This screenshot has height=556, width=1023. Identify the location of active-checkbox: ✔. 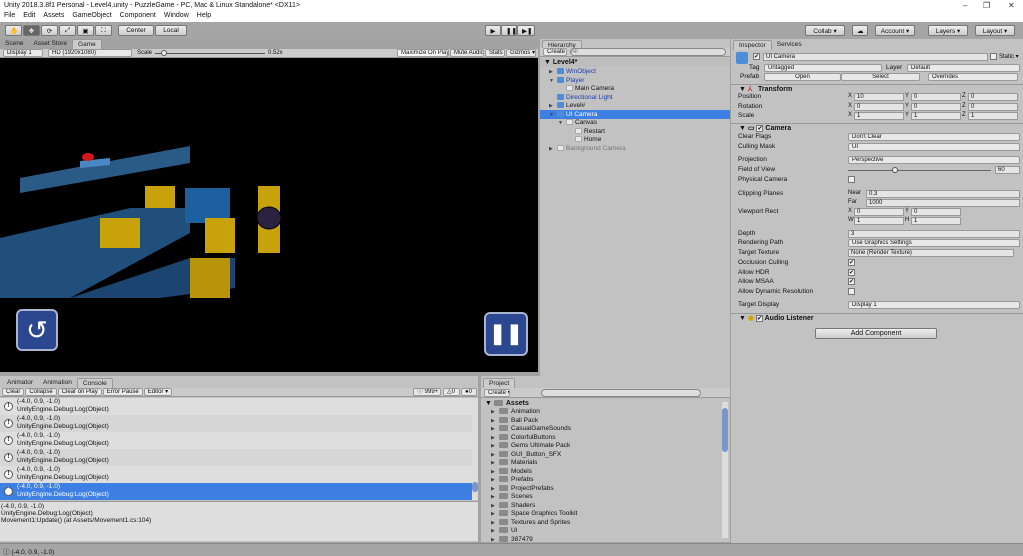
(756, 56).